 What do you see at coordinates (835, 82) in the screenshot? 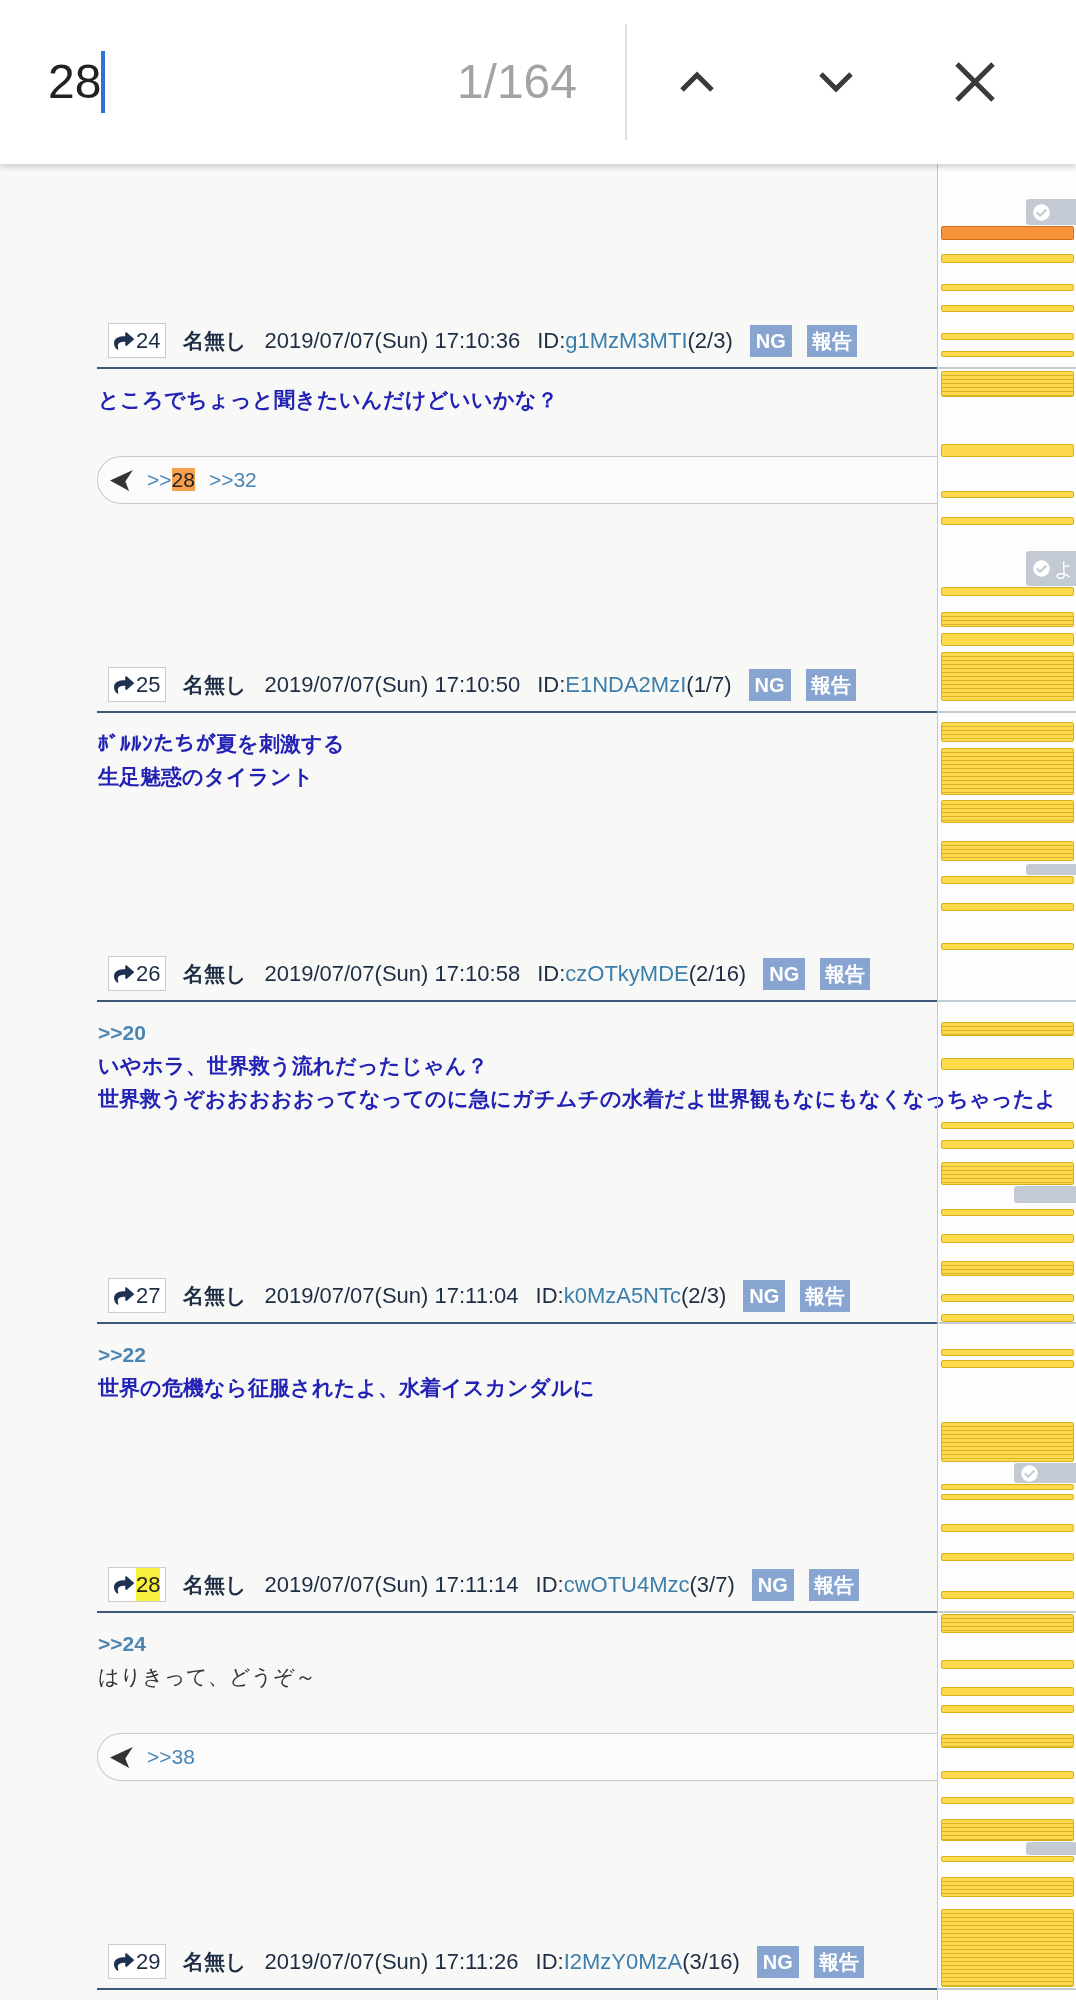
I see `chevron-down-icon` at bounding box center [835, 82].